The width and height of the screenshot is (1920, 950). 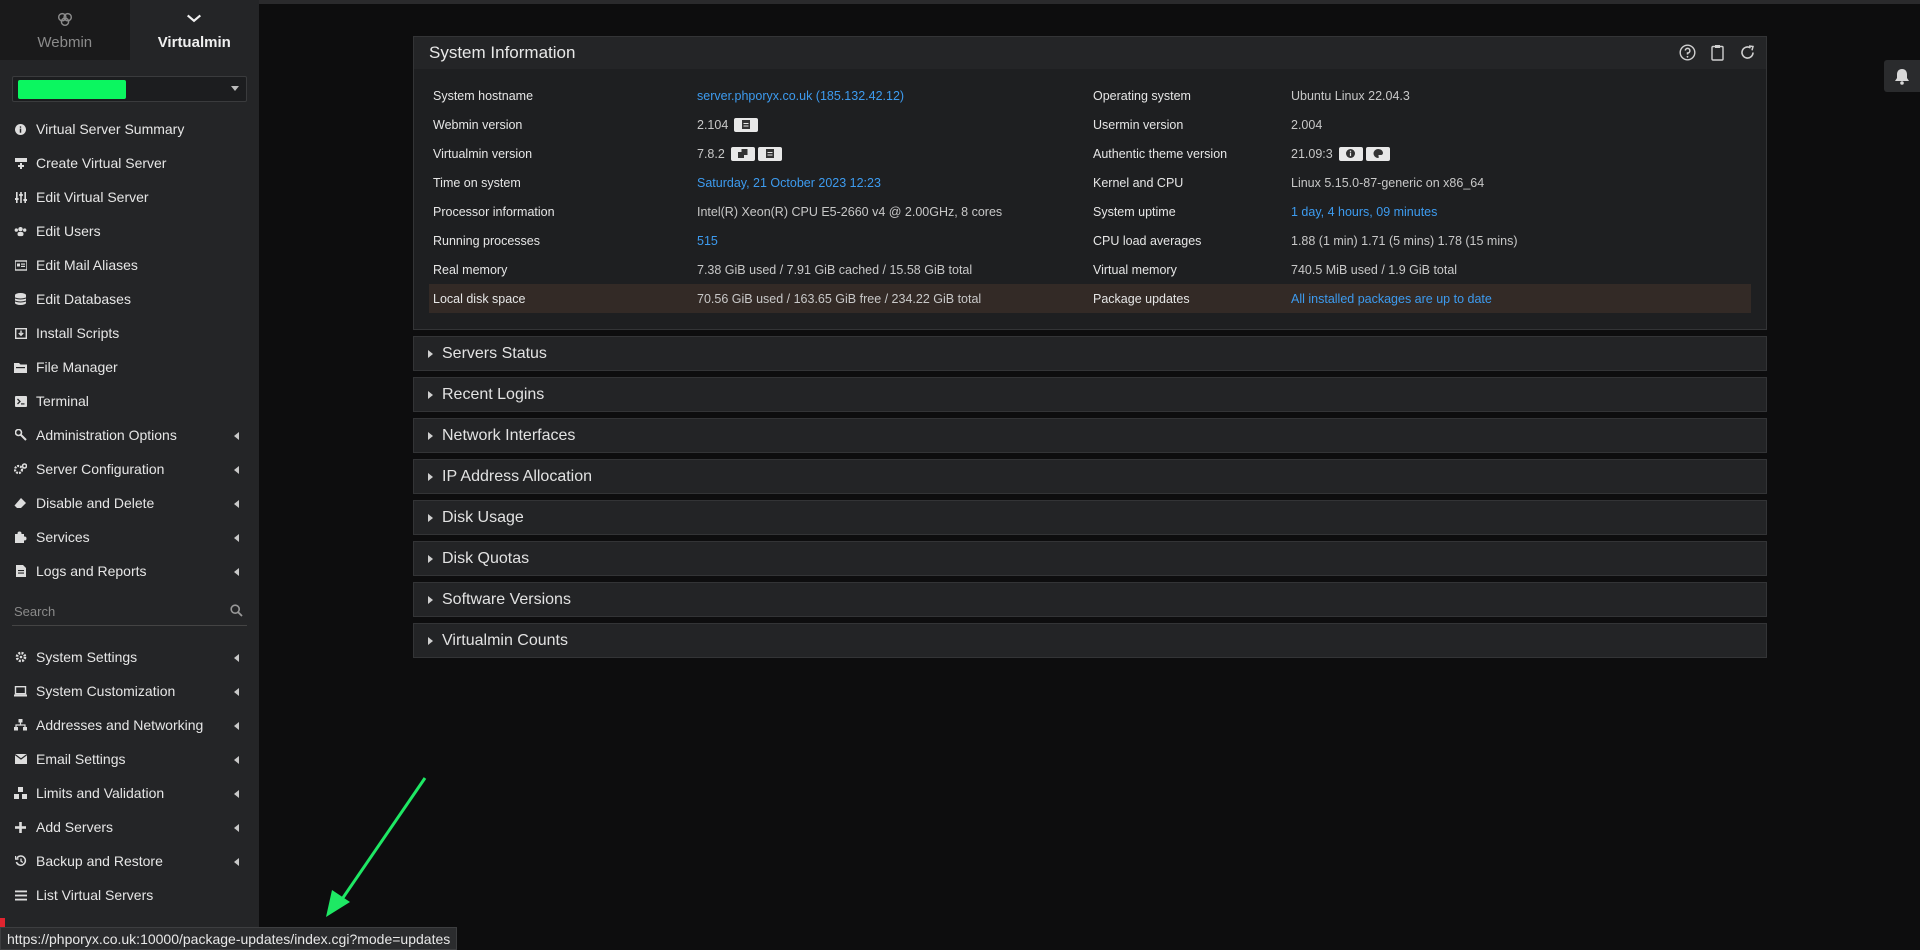 What do you see at coordinates (83, 299) in the screenshot?
I see `menu-label: Edit Databases` at bounding box center [83, 299].